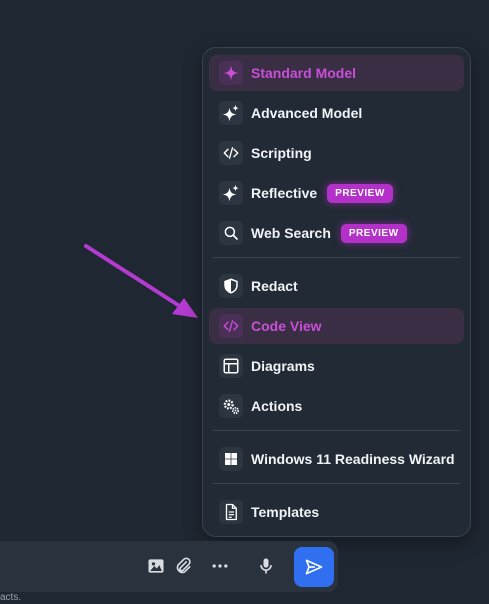 The height and width of the screenshot is (604, 489). I want to click on menu-item-label: Web Search, so click(291, 233).